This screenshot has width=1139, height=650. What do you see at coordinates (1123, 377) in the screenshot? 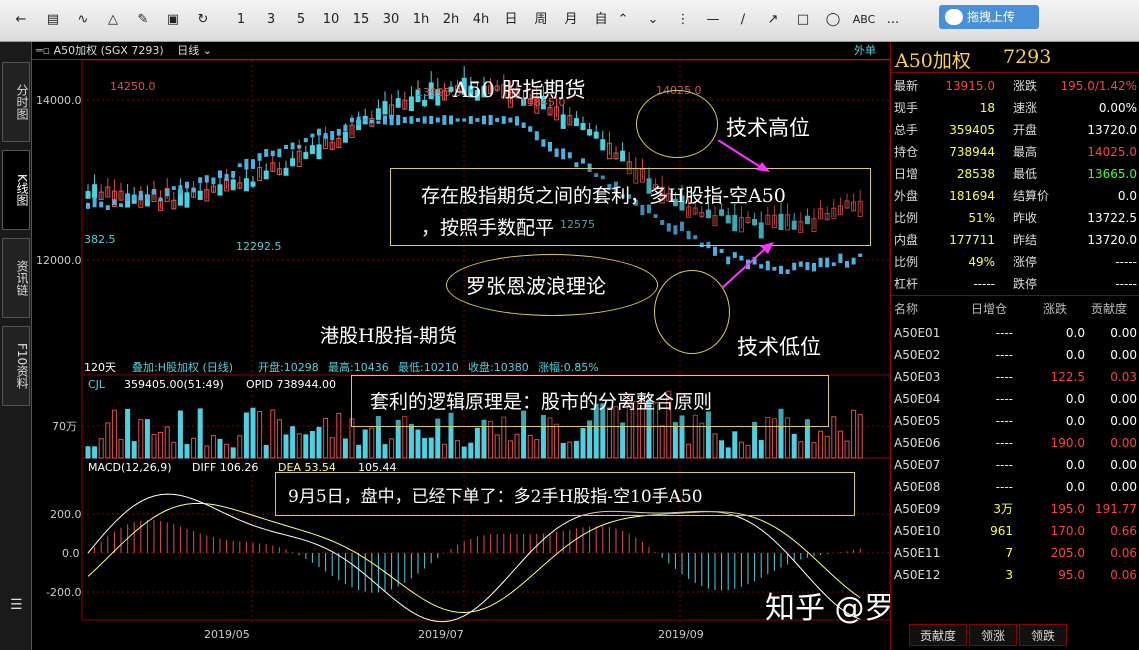
I see `contract-contrib: 0.03` at bounding box center [1123, 377].